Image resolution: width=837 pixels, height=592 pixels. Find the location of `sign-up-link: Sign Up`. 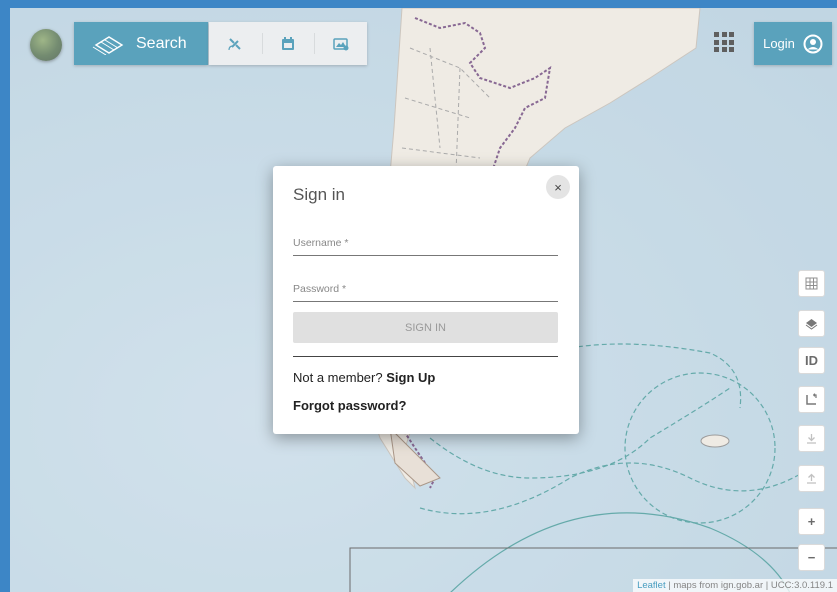

sign-up-link: Sign Up is located at coordinates (410, 377).